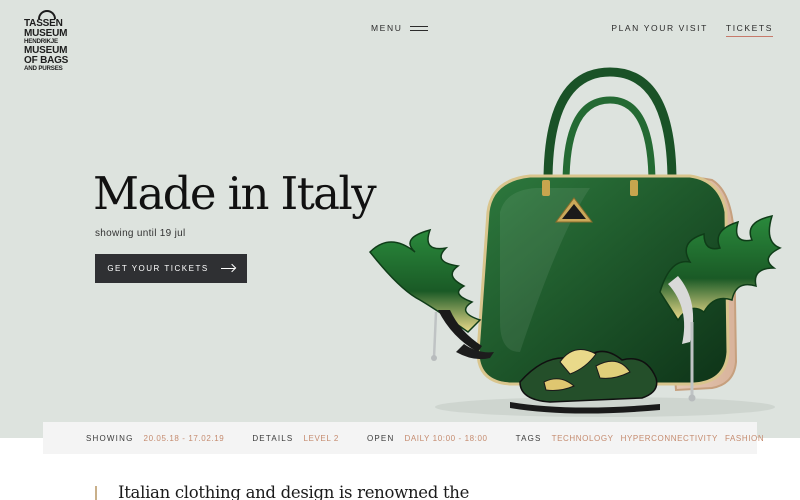  I want to click on open-label: OPEN, so click(380, 438).